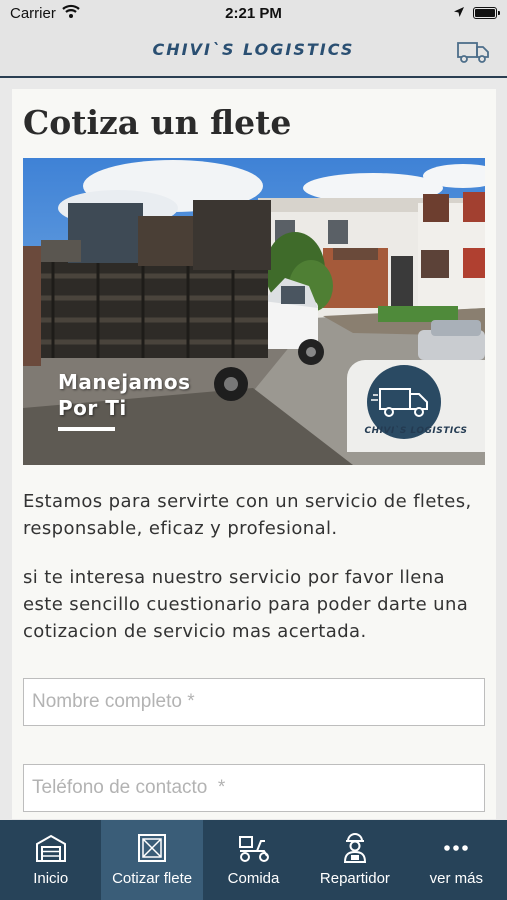 Image resolution: width=507 pixels, height=900 pixels. I want to click on status-bar: Carrier 2:21 PM, so click(253, 14).